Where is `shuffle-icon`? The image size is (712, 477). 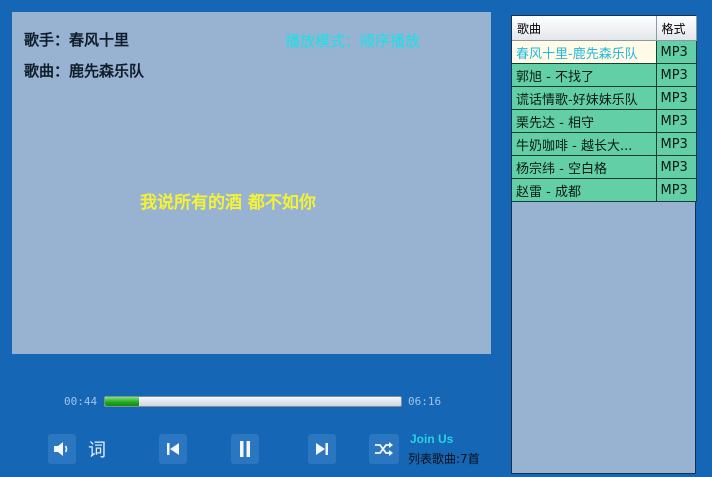 shuffle-icon is located at coordinates (384, 449).